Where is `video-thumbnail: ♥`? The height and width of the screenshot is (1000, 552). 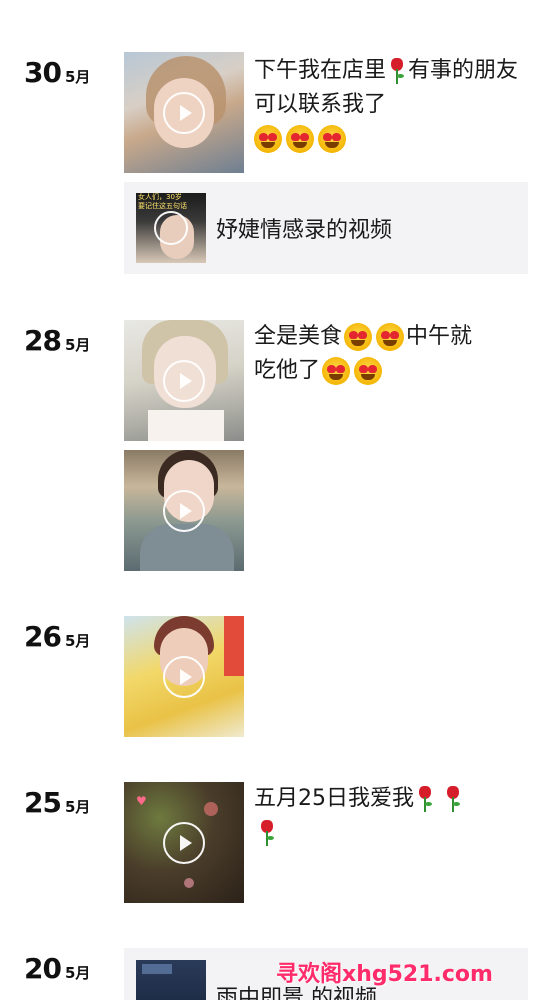
video-thumbnail: ♥ is located at coordinates (184, 842).